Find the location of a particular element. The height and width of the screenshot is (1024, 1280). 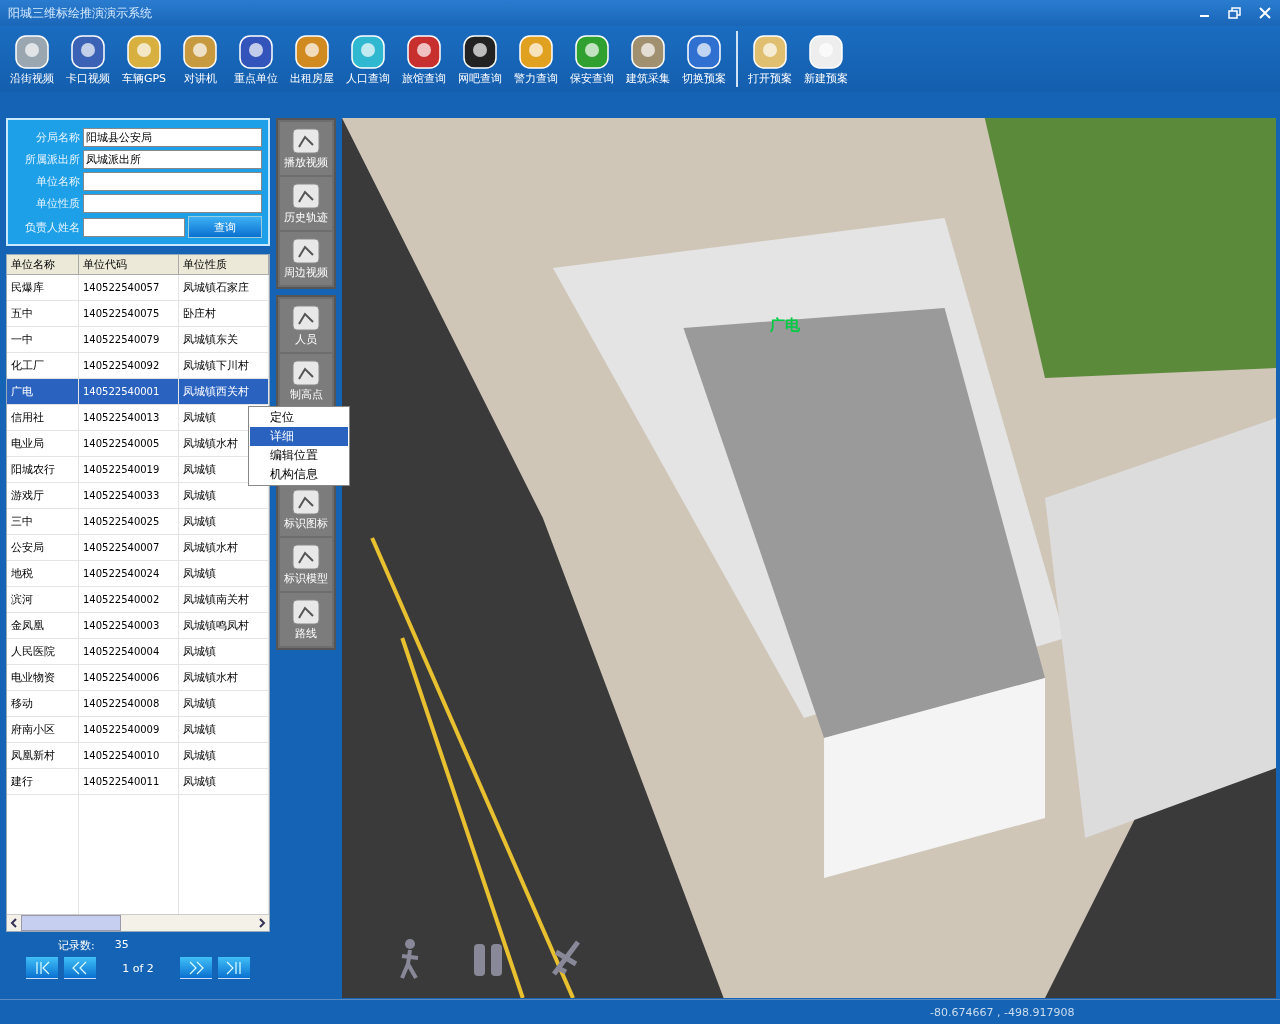

table-cell: 公安局 is located at coordinates (43, 547).